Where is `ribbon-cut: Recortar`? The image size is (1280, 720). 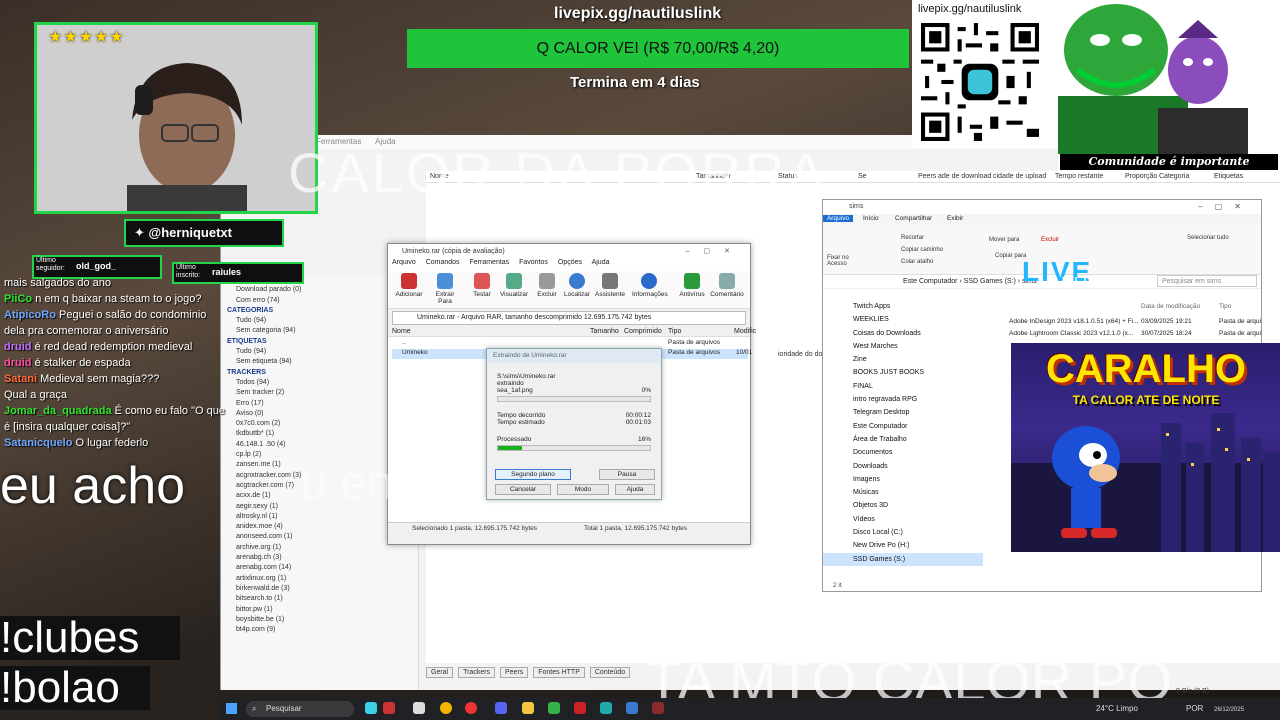 ribbon-cut: Recortar is located at coordinates (912, 238).